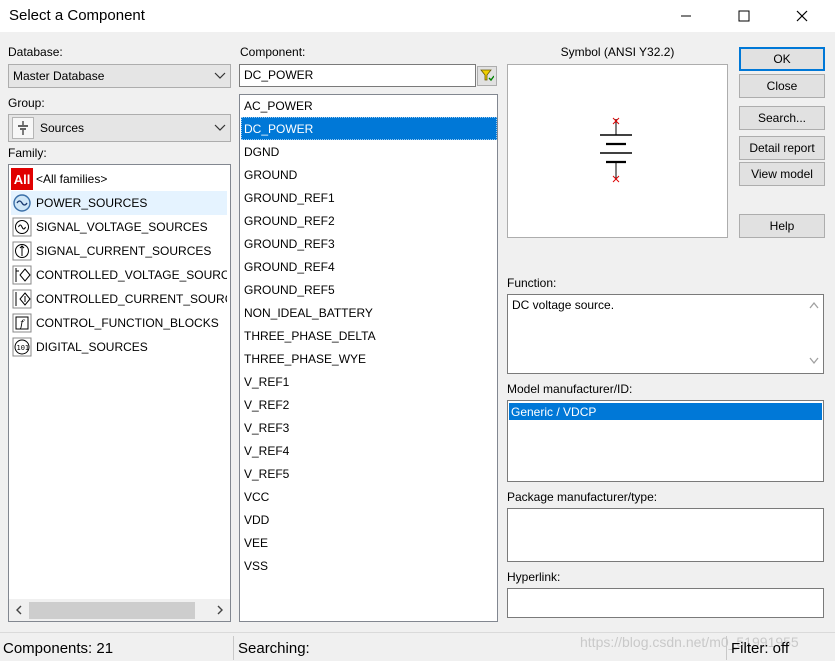 The height and width of the screenshot is (661, 835). Describe the element at coordinates (26, 103) in the screenshot. I see `group-label: Group:` at that location.